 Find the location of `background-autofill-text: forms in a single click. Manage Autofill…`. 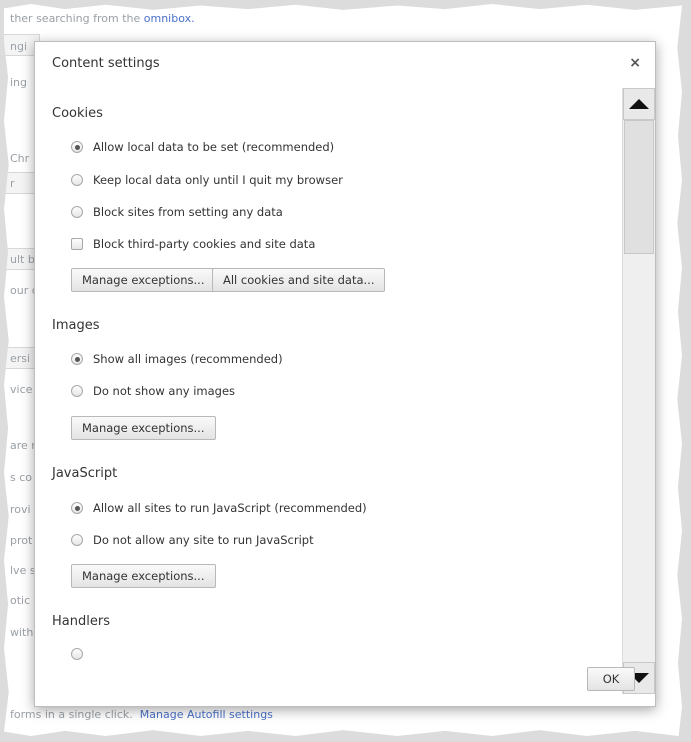

background-autofill-text: forms in a single click. Manage Autofill… is located at coordinates (141, 714).